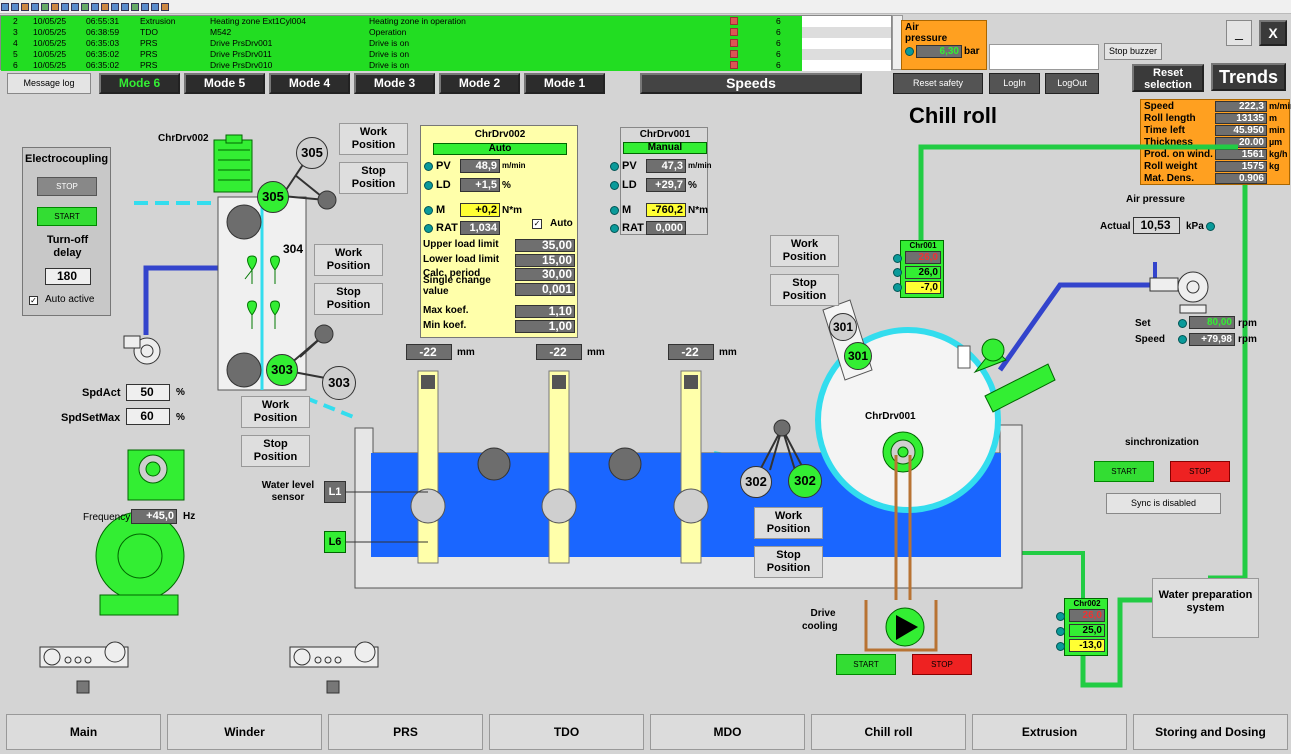 This screenshot has width=1291, height=754. What do you see at coordinates (545, 289) in the screenshot?
I see `param-value: 0,001` at bounding box center [545, 289].